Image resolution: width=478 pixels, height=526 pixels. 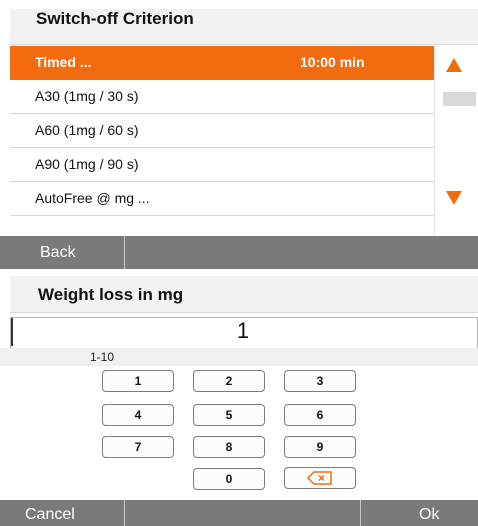 What do you see at coordinates (87, 130) in the screenshot?
I see `row-label: A60 (1mg / 60 s)` at bounding box center [87, 130].